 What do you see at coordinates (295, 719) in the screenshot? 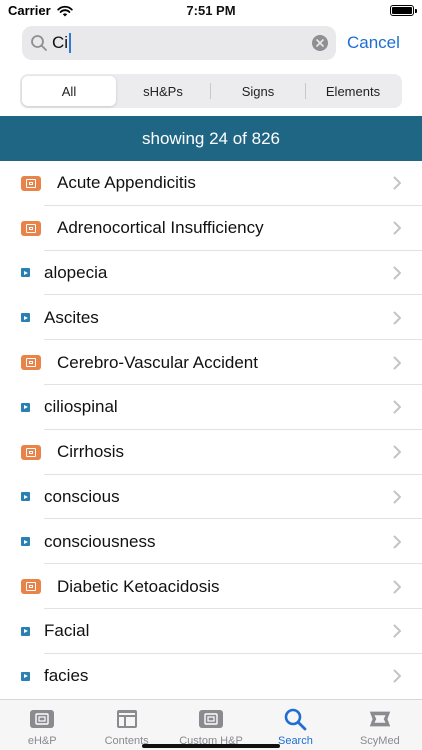
I see `search-icon` at bounding box center [295, 719].